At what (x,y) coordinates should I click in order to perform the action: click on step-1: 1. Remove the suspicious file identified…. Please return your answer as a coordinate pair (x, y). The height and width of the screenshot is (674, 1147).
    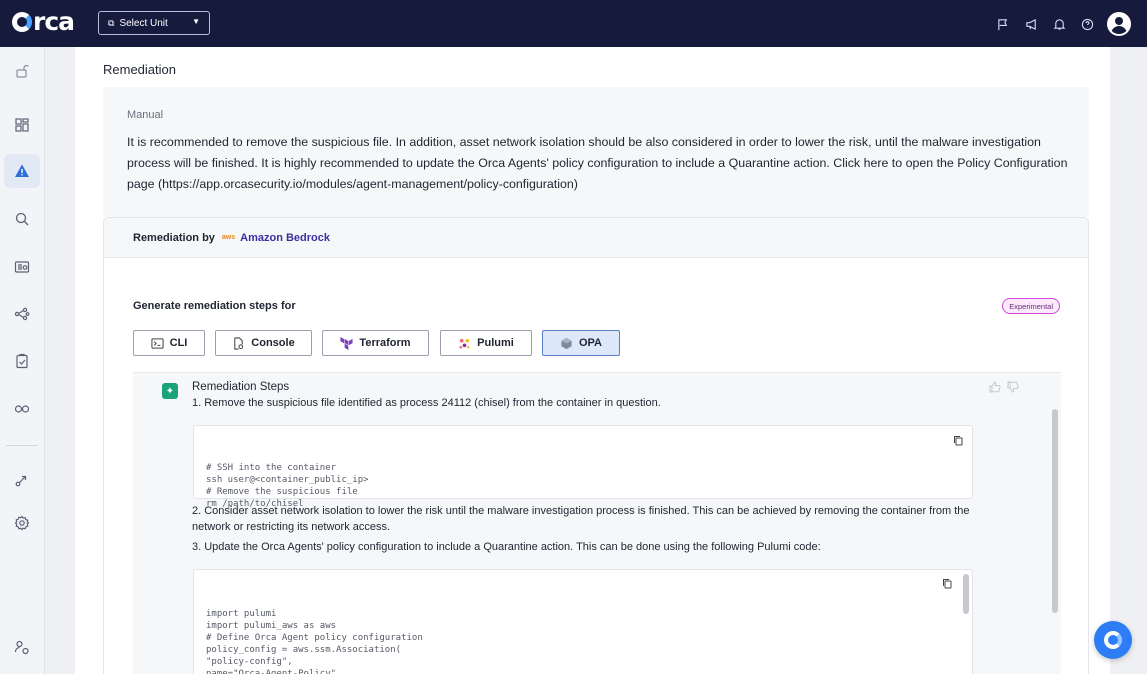
    Looking at the image, I should click on (426, 403).